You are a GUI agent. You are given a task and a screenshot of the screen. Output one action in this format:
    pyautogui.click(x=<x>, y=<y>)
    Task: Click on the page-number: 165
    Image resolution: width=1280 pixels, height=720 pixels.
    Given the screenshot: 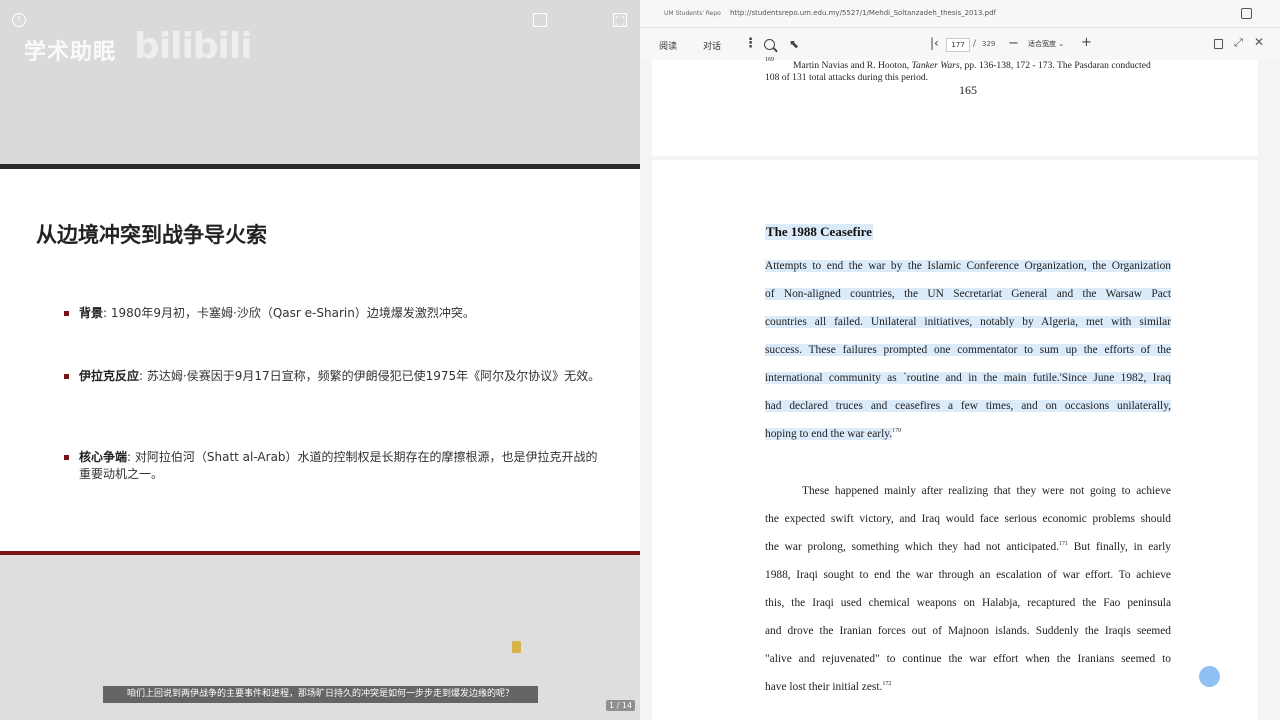 What is the action you would take?
    pyautogui.click(x=968, y=90)
    